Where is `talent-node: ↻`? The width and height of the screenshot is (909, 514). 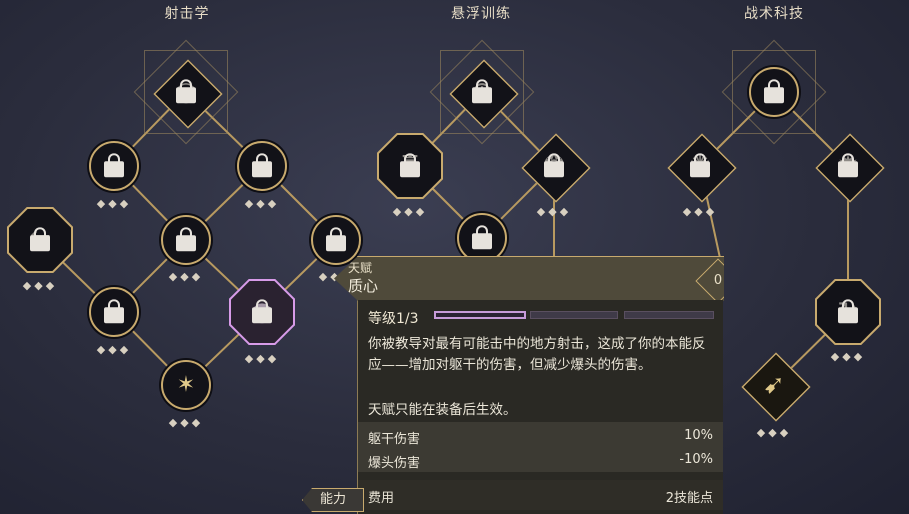 talent-node: ↻ is located at coordinates (848, 312).